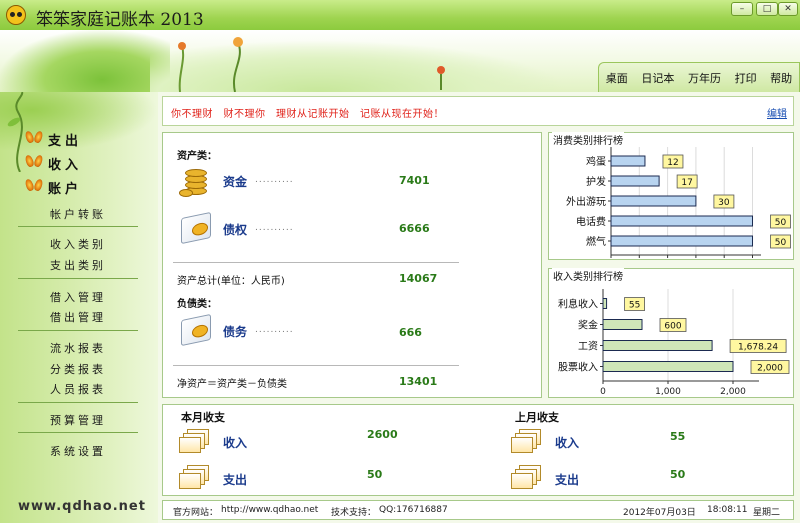 This screenshot has width=800, height=523. What do you see at coordinates (678, 474) in the screenshot?
I see `last-month-expense-value: 50` at bounding box center [678, 474].